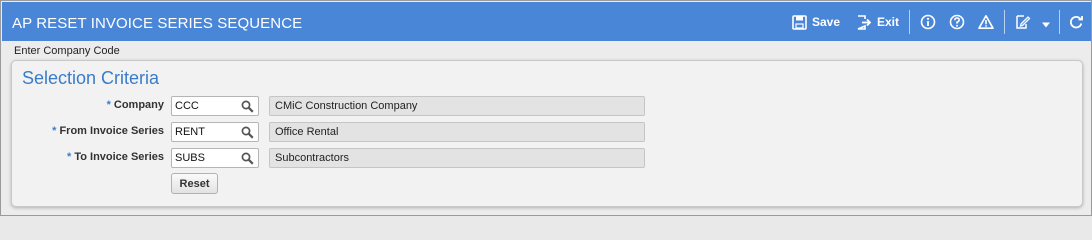 The width and height of the screenshot is (1092, 240). What do you see at coordinates (957, 22) in the screenshot?
I see `help-icon` at bounding box center [957, 22].